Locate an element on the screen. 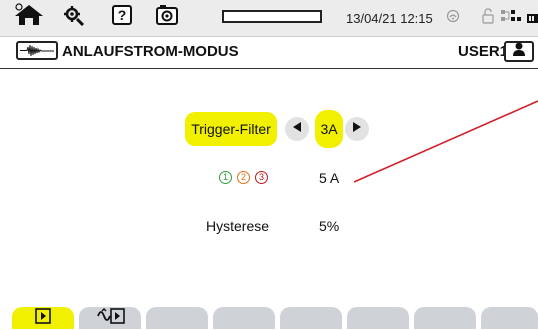 This screenshot has width=538, height=330. phase-3-indicator: 3 is located at coordinates (261, 177).